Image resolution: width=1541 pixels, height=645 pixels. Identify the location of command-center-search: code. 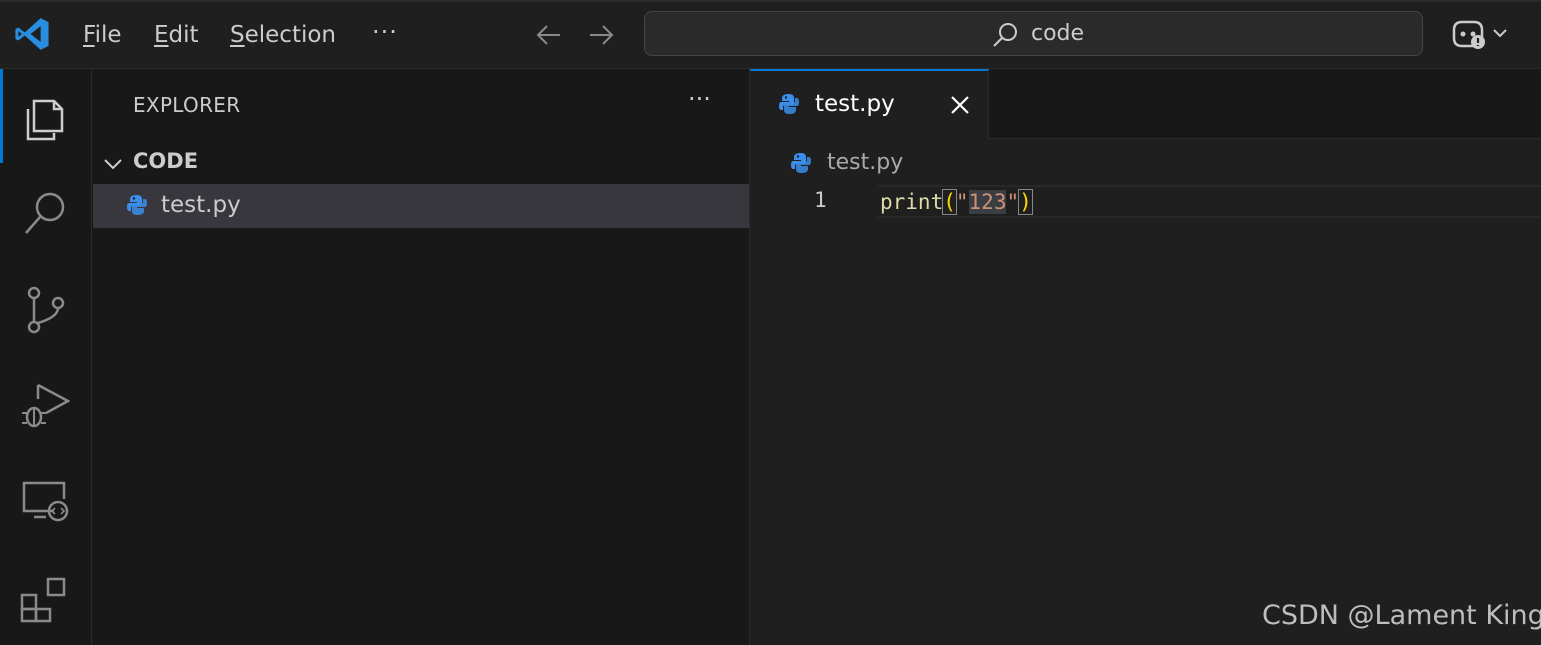
(1033, 33).